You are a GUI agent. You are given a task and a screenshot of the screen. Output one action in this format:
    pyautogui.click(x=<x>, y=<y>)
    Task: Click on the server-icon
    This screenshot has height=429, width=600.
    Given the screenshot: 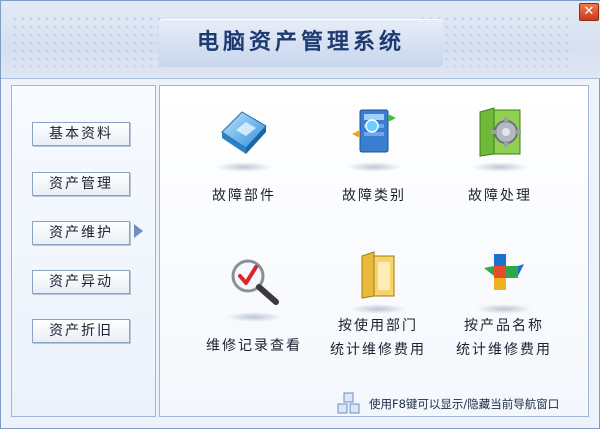 What is the action you would take?
    pyautogui.click(x=374, y=132)
    